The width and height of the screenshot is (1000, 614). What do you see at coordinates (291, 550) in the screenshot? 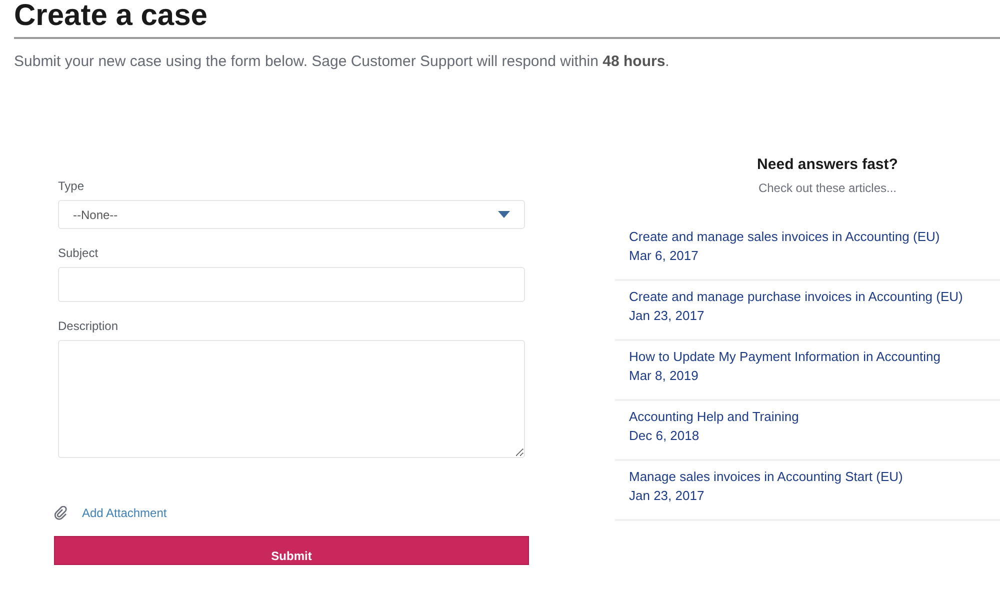
I see `submit-button: Submit` at bounding box center [291, 550].